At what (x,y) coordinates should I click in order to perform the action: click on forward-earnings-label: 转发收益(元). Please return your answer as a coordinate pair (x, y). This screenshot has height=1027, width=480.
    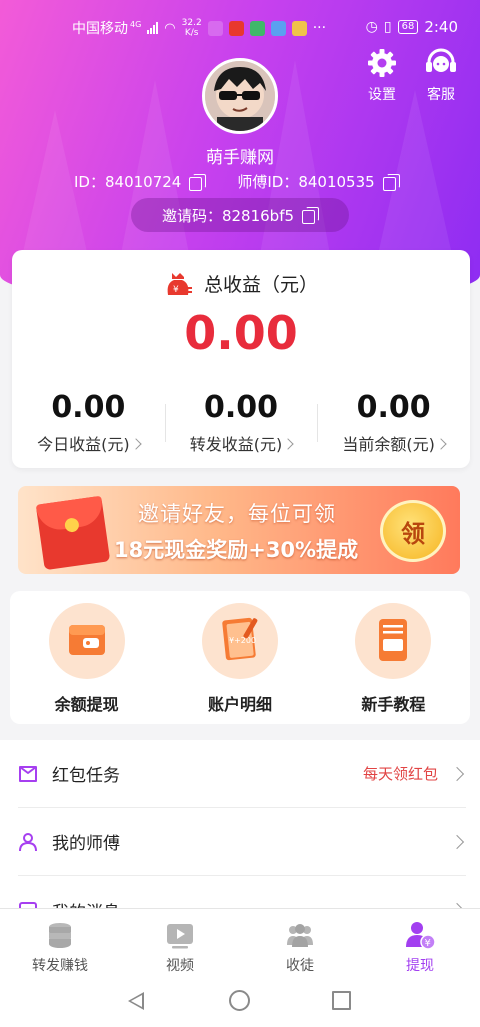
    Looking at the image, I should click on (236, 444).